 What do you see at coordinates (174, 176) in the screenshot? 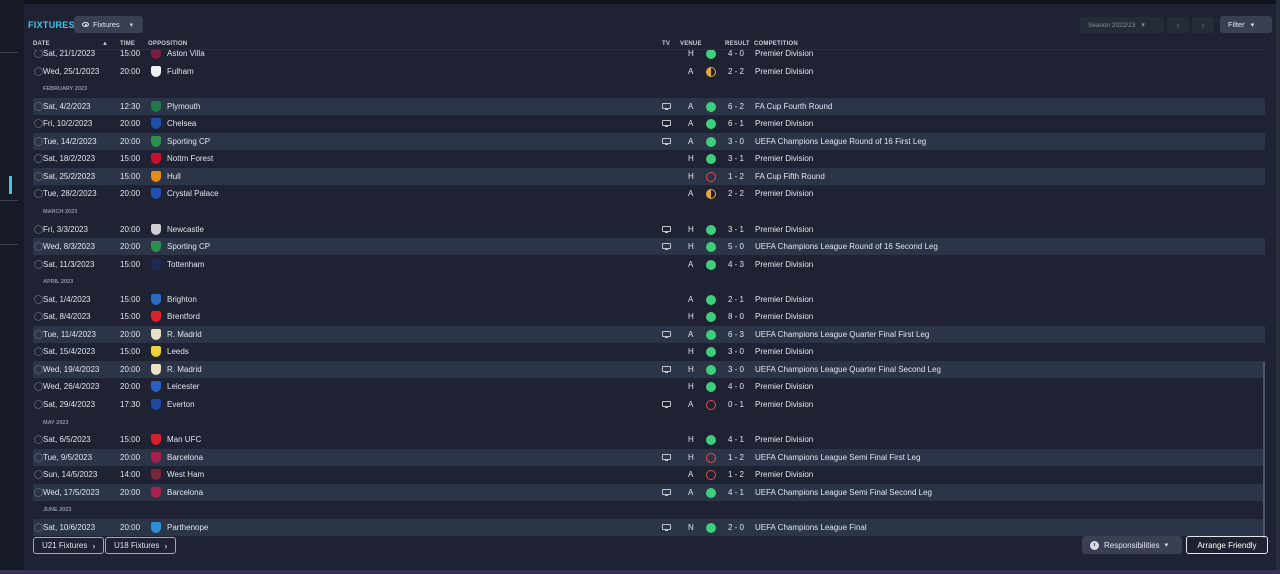
I see `opposition-name: Hull` at bounding box center [174, 176].